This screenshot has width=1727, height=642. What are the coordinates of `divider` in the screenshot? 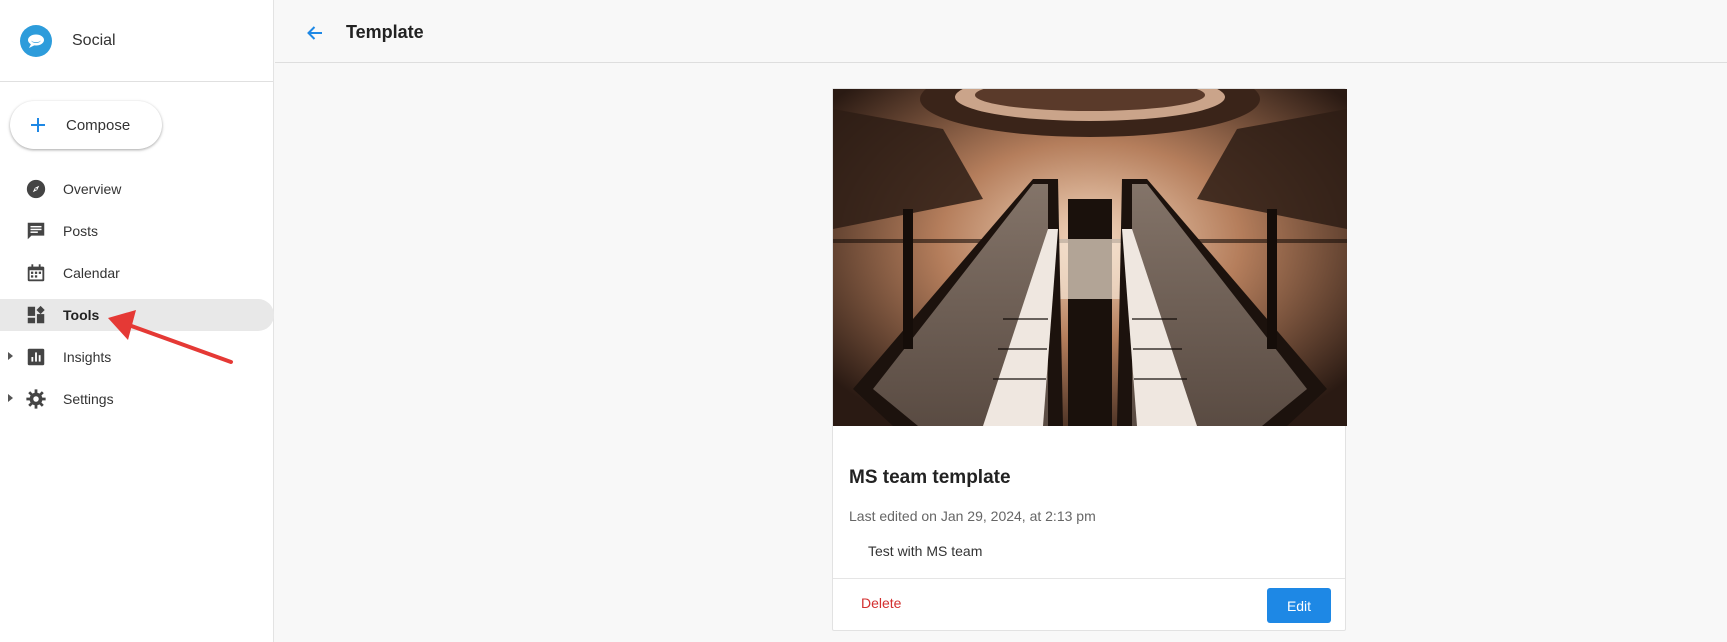 It's located at (1089, 578).